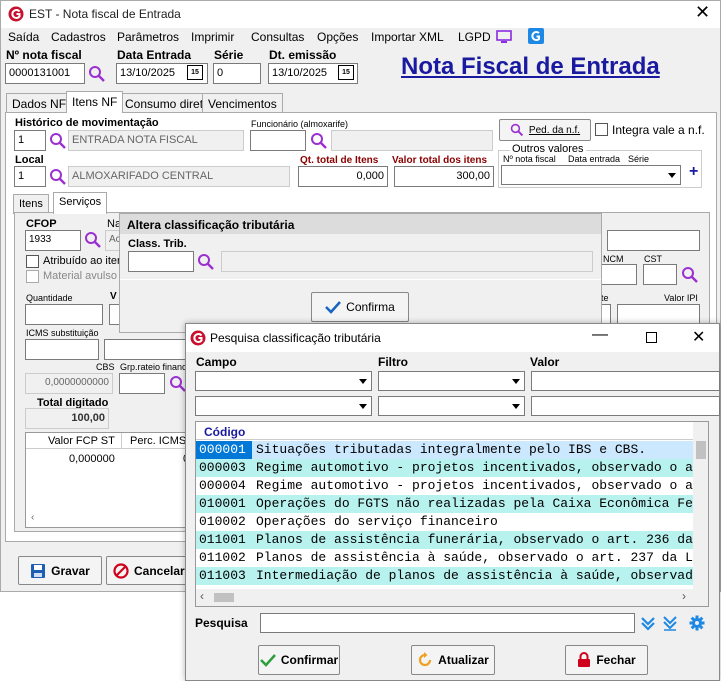 The image size is (721, 681). Describe the element at coordinates (69, 383) in the screenshot. I see `cbs-value: 0,0000000000` at that location.